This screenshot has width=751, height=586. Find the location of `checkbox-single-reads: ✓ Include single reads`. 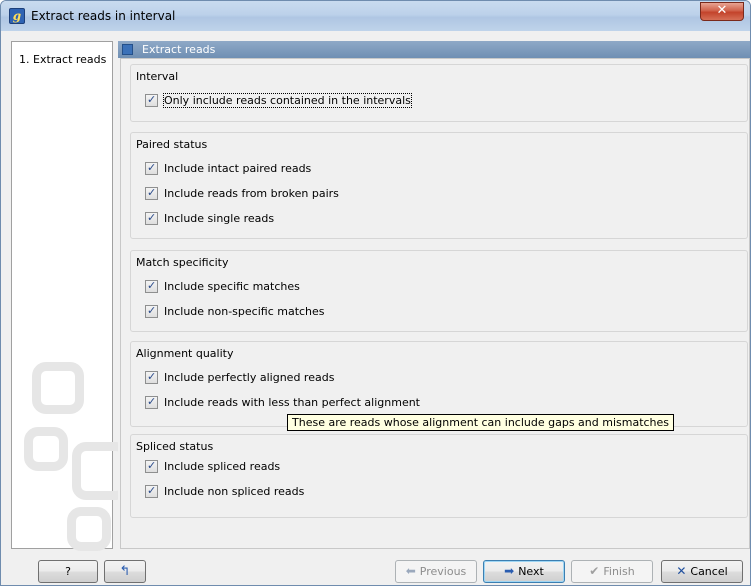

checkbox-single-reads: ✓ Include single reads is located at coordinates (295, 219).